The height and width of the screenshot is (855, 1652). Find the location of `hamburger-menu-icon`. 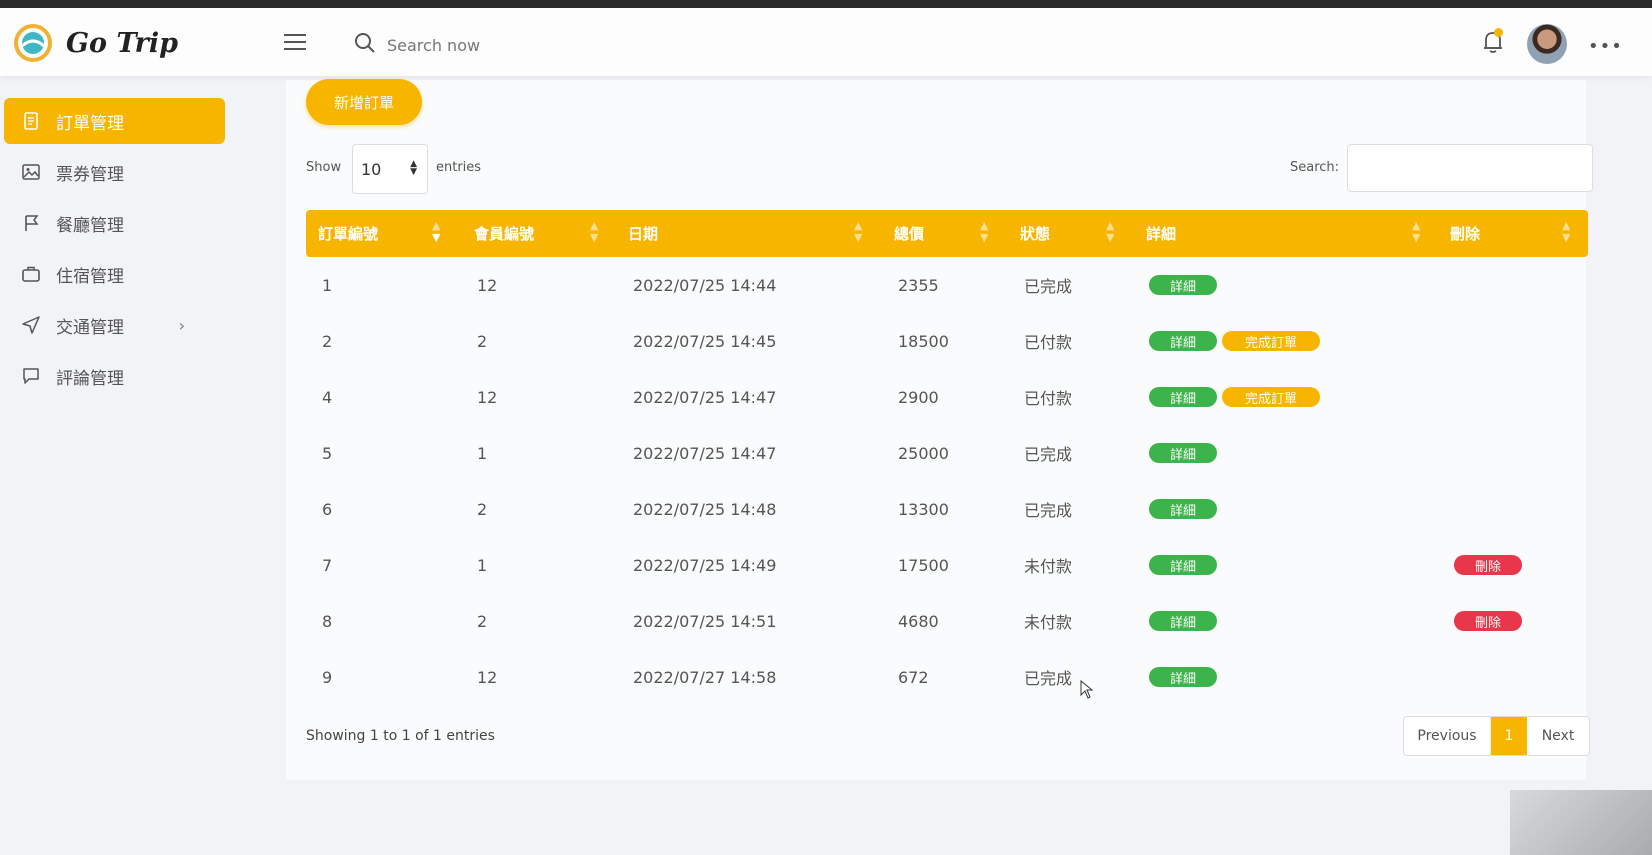

hamburger-menu-icon is located at coordinates (295, 43).